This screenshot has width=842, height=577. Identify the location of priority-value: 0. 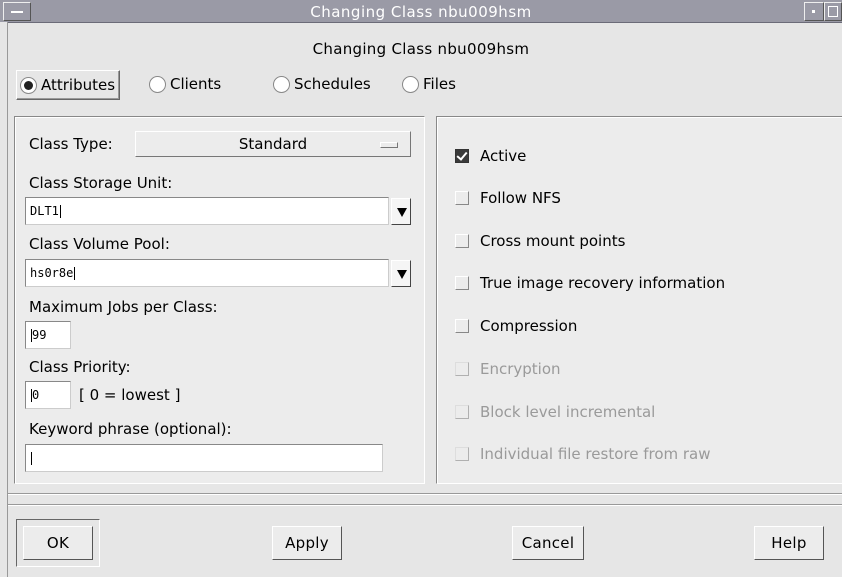
(36, 395).